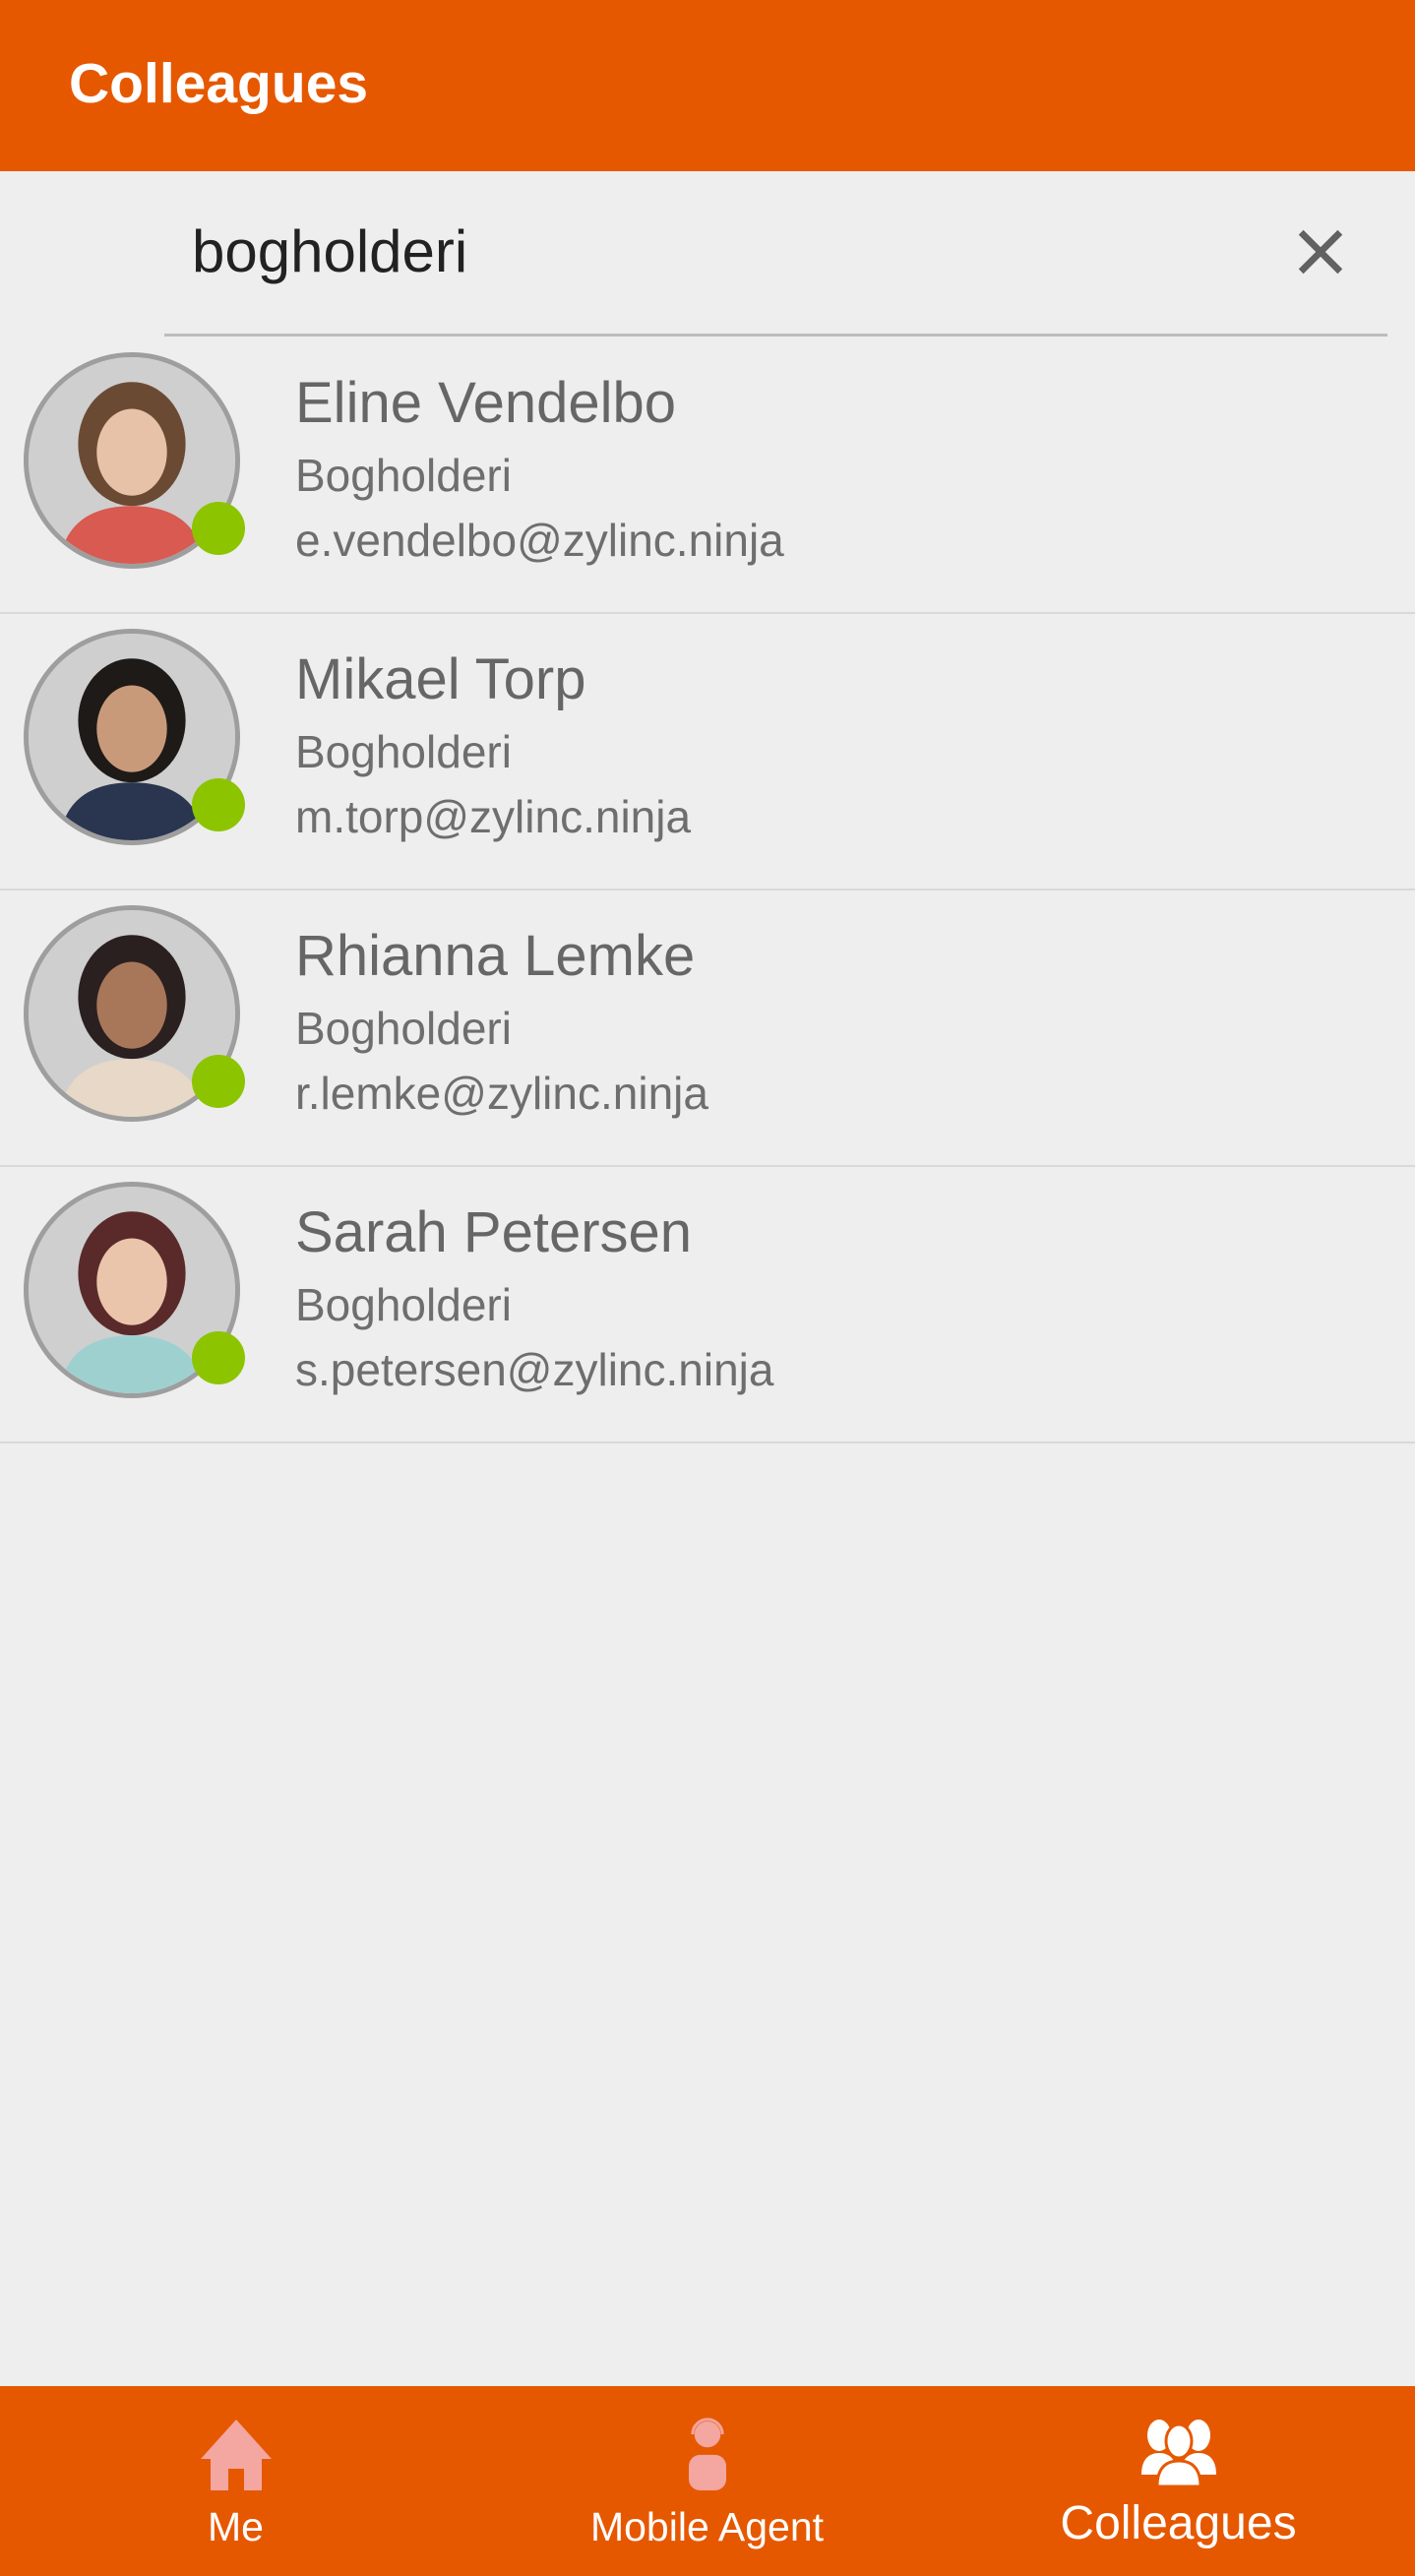 Image resolution: width=1415 pixels, height=2576 pixels. I want to click on nav-item-colleagues: Colleagues, so click(1178, 2481).